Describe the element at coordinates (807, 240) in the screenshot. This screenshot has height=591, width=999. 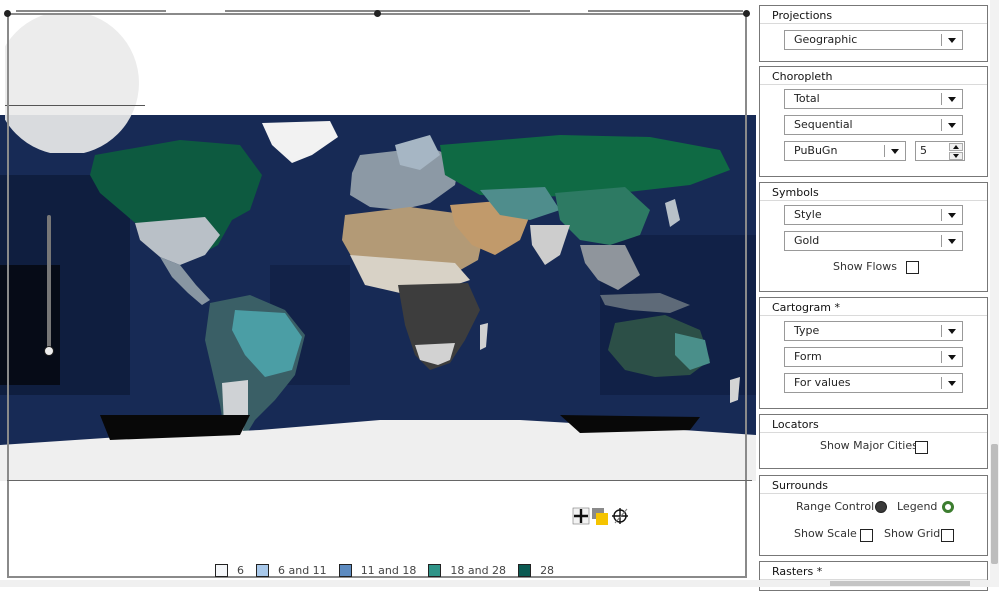
I see `select-value: Gold` at that location.